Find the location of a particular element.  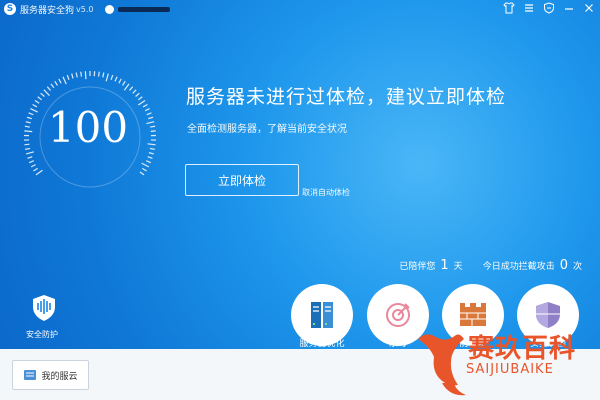

cloud-server-icon is located at coordinates (30, 375).